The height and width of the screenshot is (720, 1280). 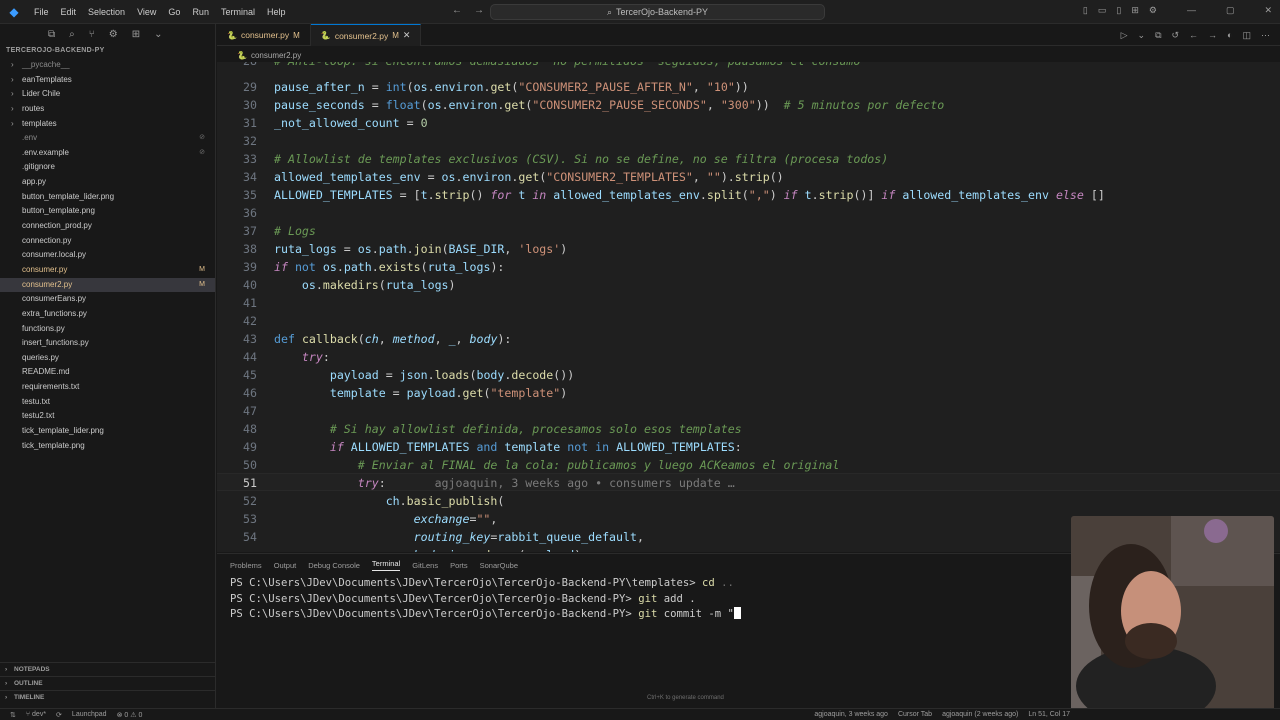 What do you see at coordinates (1135, 10) in the screenshot?
I see `layout-icon: ⊞` at bounding box center [1135, 10].